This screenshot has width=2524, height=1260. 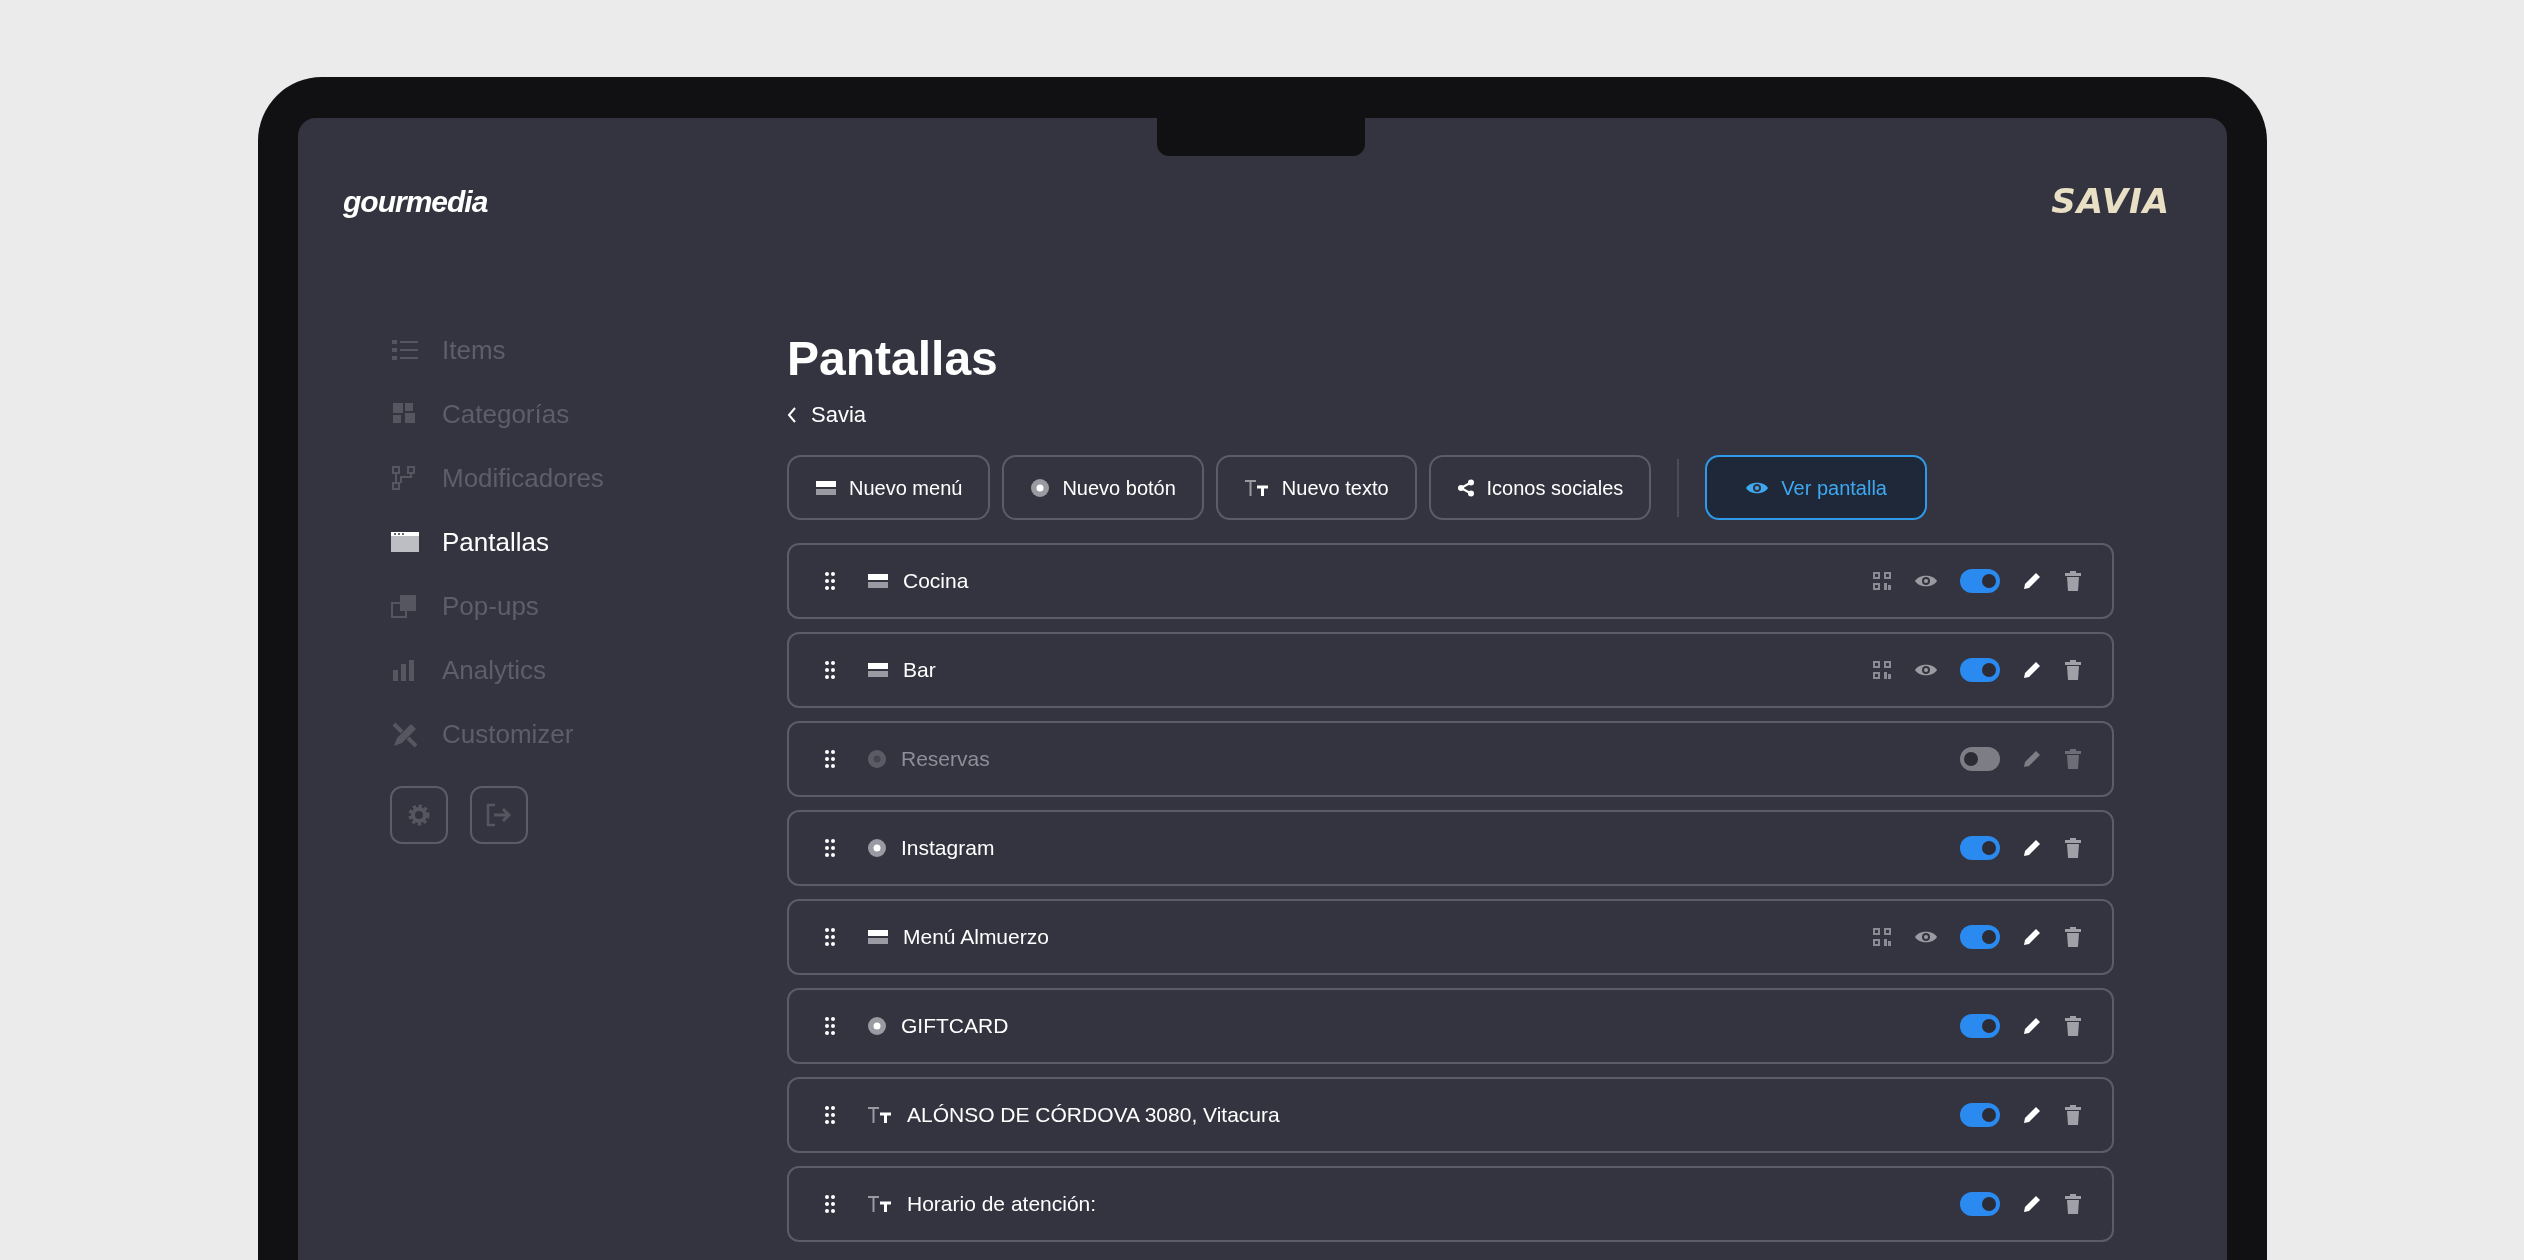 What do you see at coordinates (469, 542) in the screenshot?
I see `sidebar-item: Pantallas` at bounding box center [469, 542].